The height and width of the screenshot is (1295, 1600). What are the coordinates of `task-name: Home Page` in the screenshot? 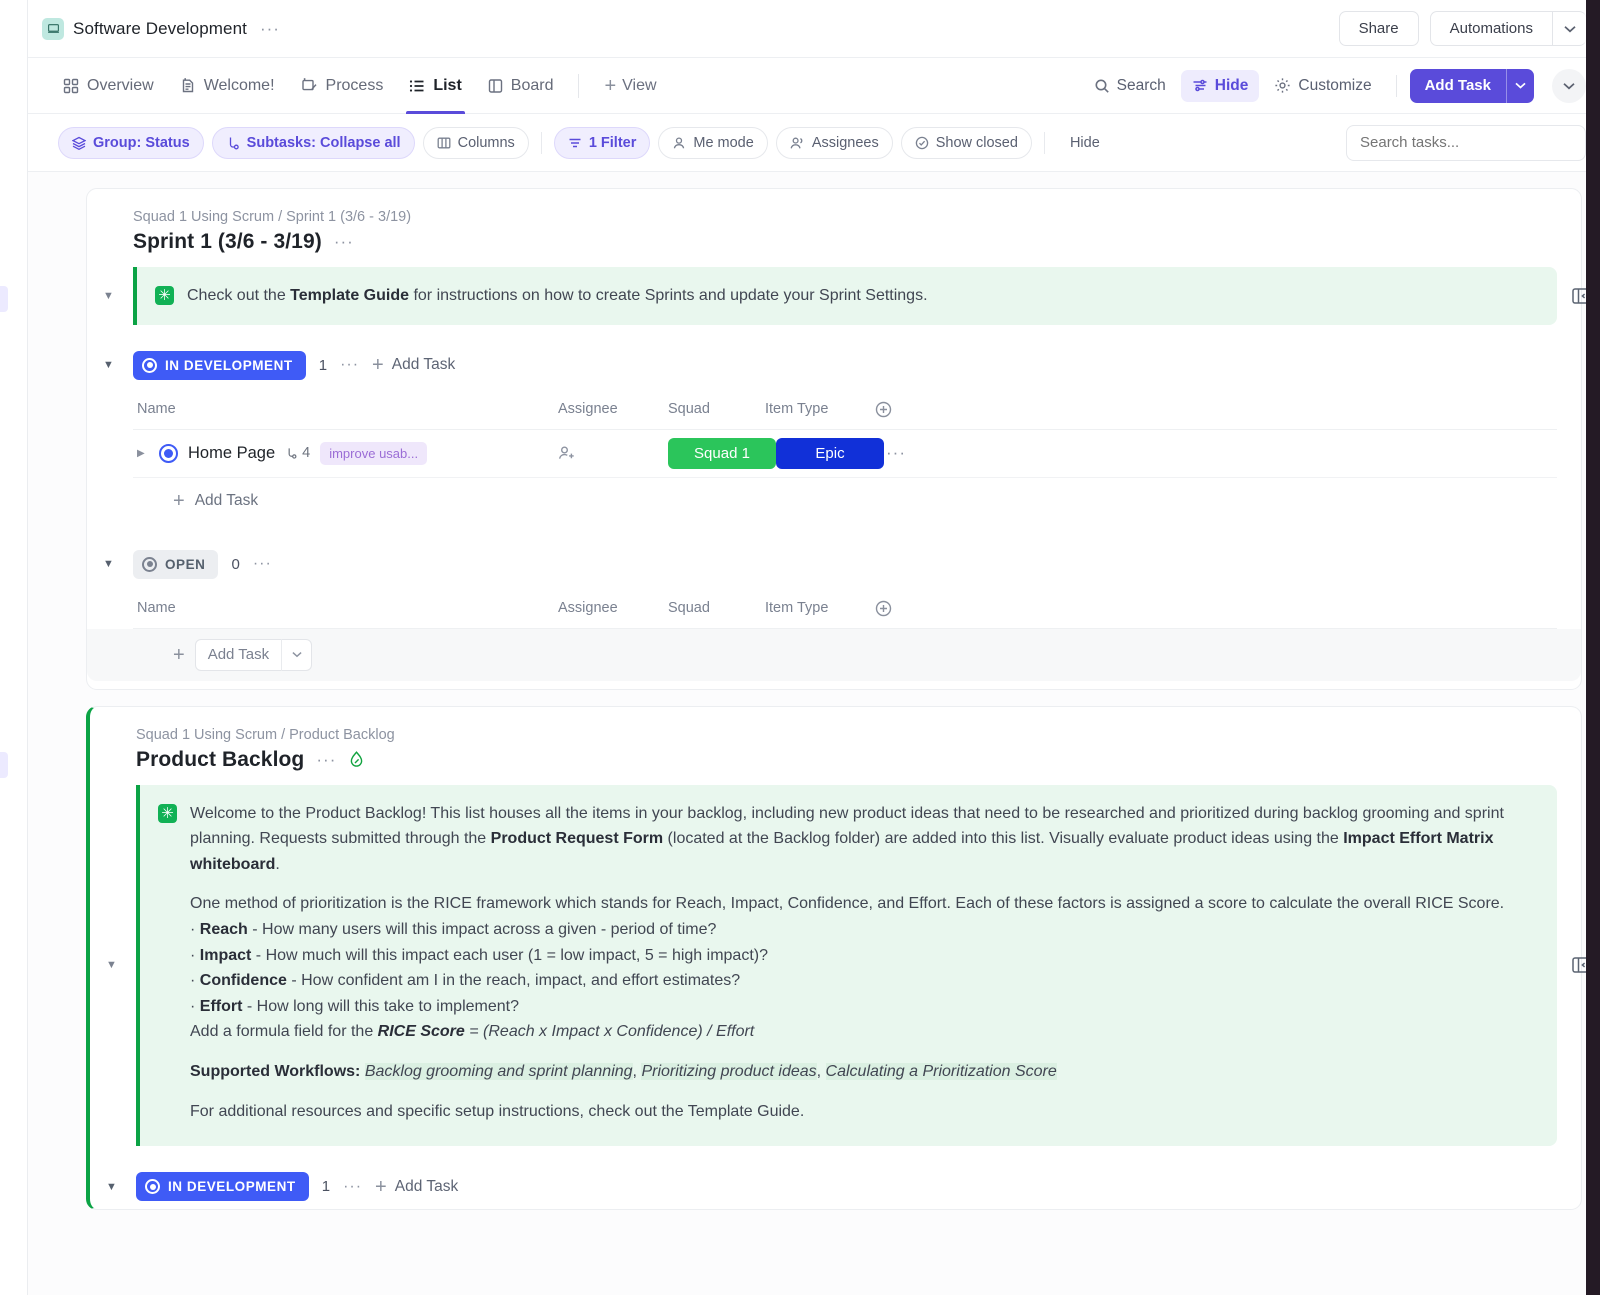 It's located at (231, 453).